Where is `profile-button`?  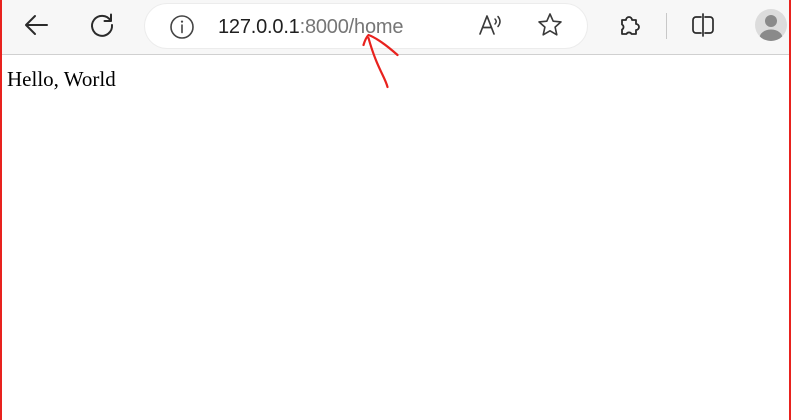 profile-button is located at coordinates (771, 25).